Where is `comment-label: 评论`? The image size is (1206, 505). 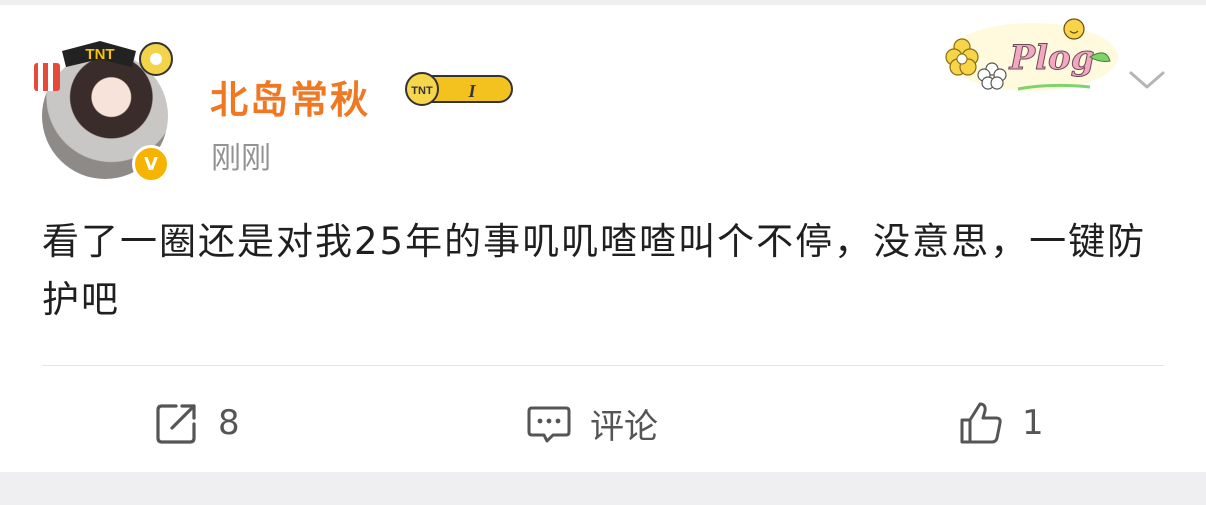
comment-label: 评论 is located at coordinates (624, 426).